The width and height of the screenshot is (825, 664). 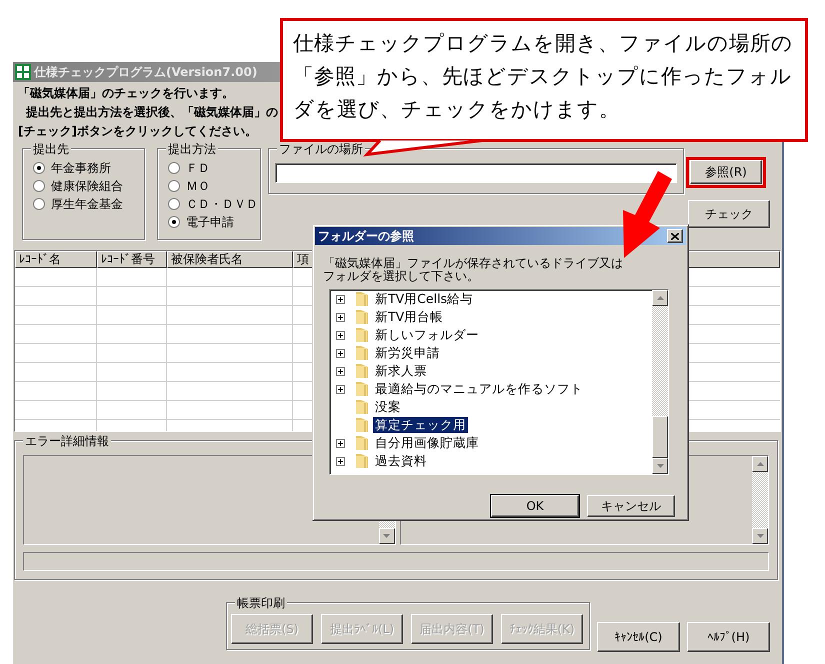 What do you see at coordinates (210, 222) in the screenshot?
I see `option-label: 電子申請` at bounding box center [210, 222].